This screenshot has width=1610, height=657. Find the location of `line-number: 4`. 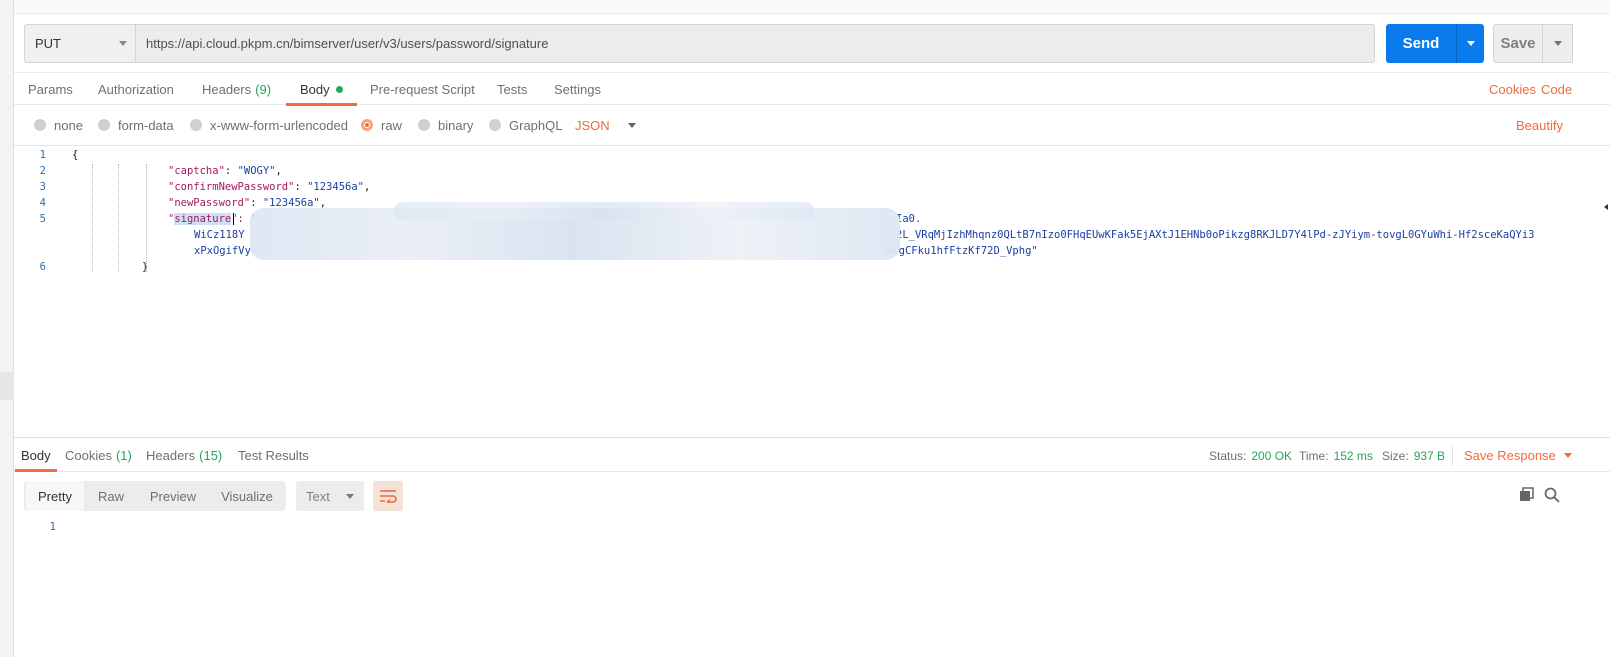

line-number: 4 is located at coordinates (42, 203).